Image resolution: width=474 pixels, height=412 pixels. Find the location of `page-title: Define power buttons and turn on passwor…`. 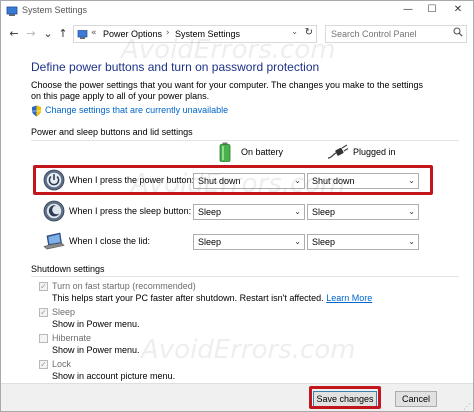

page-title: Define power buttons and turn on passwor… is located at coordinates (175, 67).